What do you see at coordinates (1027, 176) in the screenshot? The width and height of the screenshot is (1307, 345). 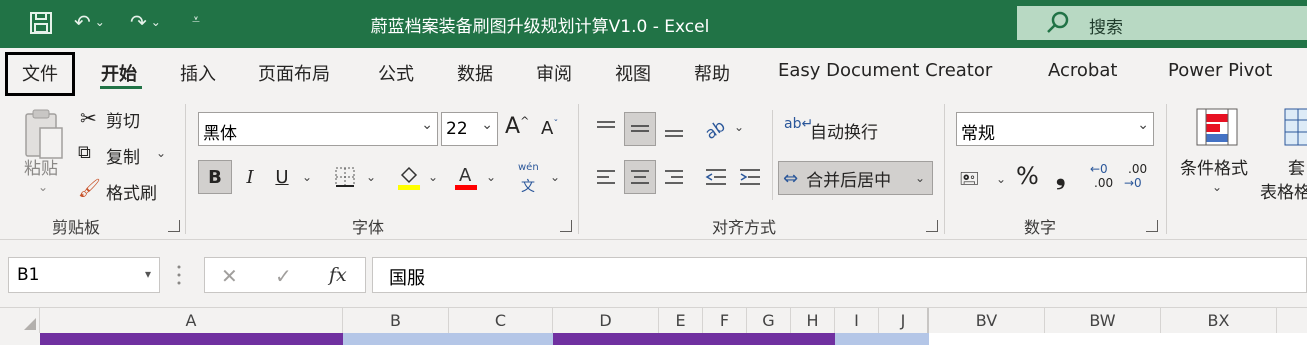 I see `percent-style-button: %` at bounding box center [1027, 176].